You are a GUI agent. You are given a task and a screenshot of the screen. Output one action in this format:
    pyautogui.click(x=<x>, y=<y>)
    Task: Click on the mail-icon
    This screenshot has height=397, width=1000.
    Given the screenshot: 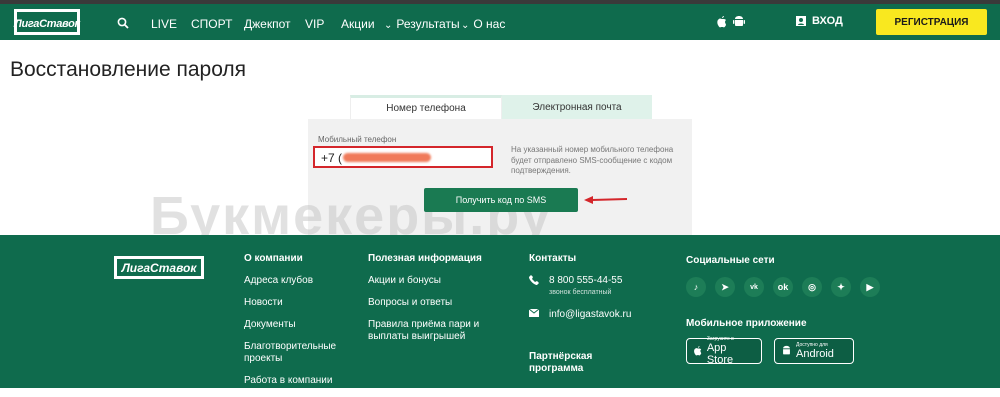 What is the action you would take?
    pyautogui.click(x=534, y=313)
    